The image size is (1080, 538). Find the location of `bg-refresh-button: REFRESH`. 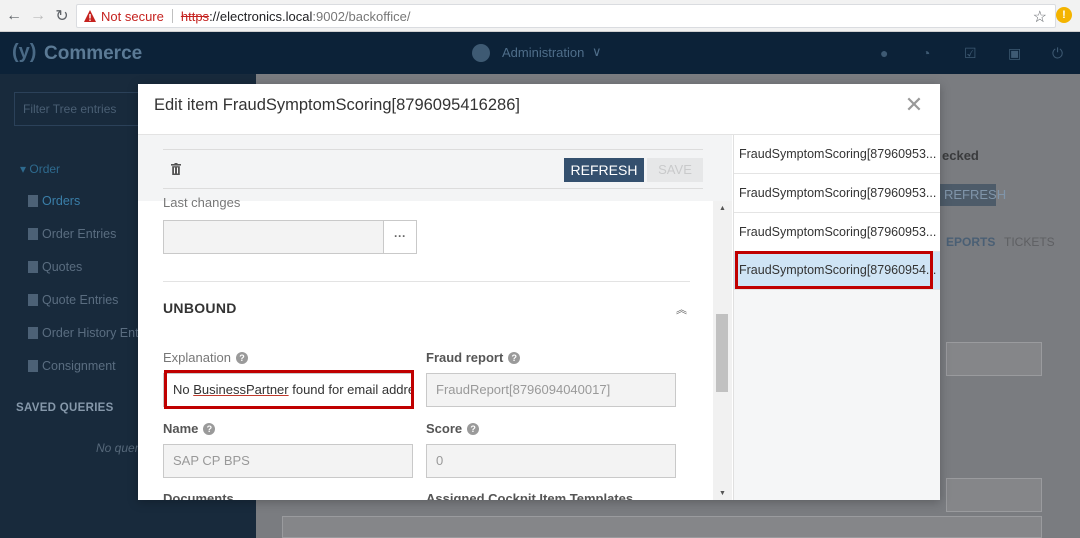

bg-refresh-button: REFRESH is located at coordinates (973, 195).